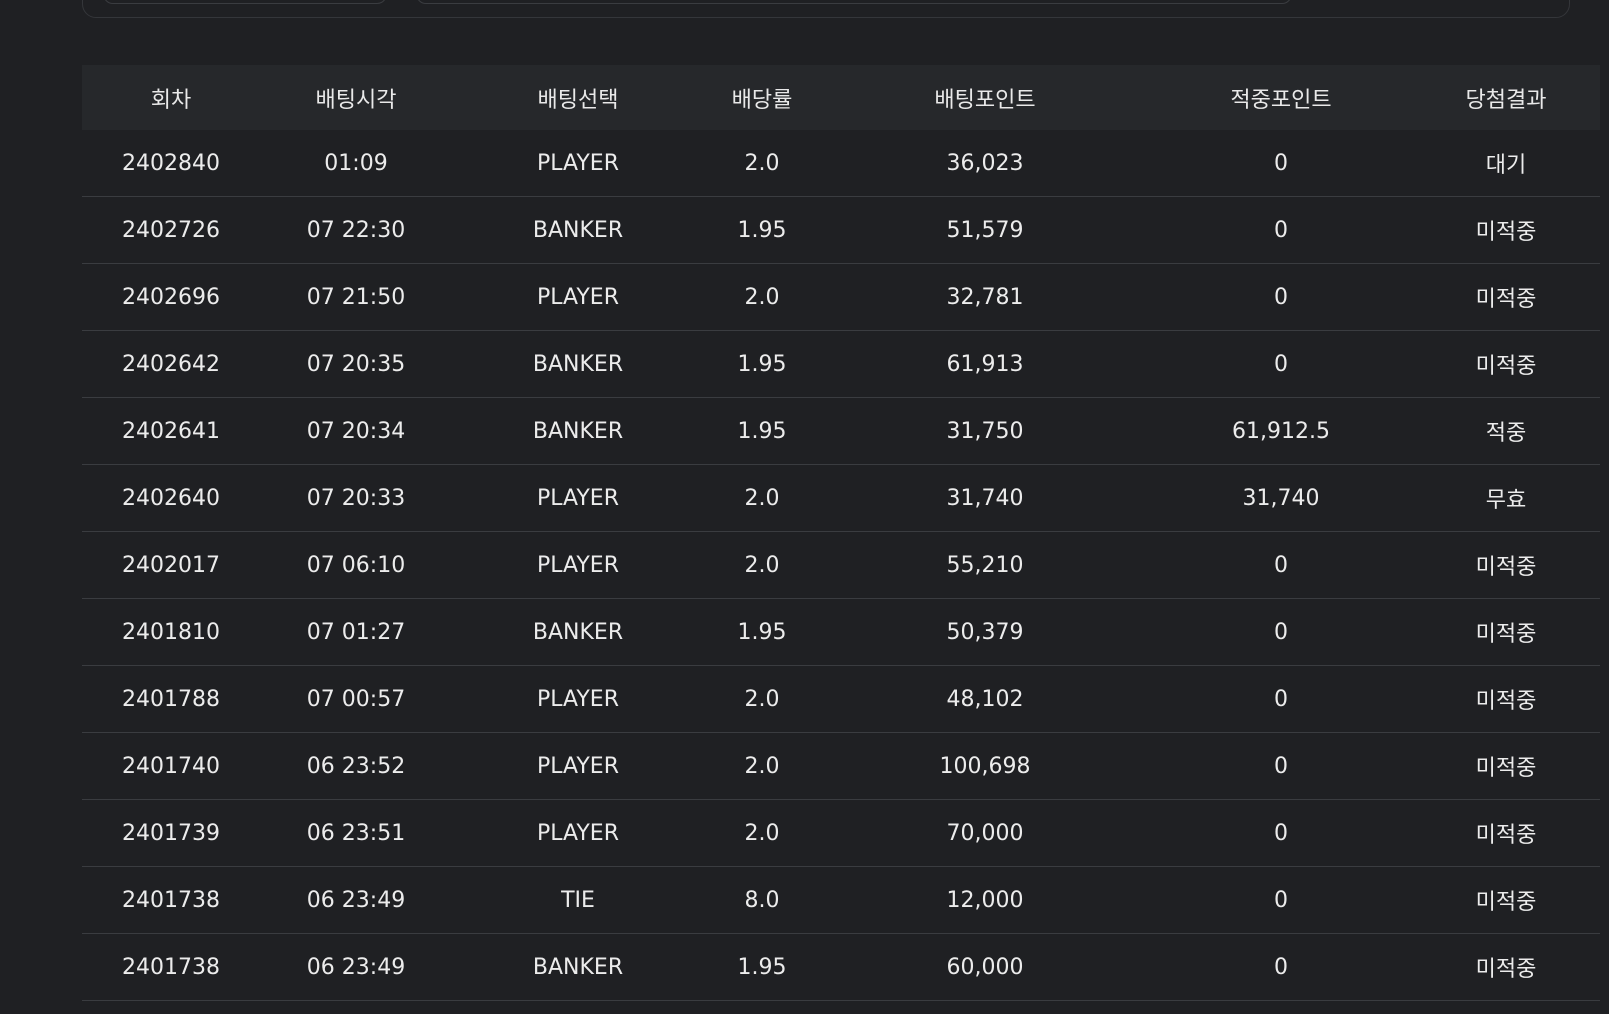  Describe the element at coordinates (356, 498) in the screenshot. I see `cell-bet-time: 07 20:33` at that location.